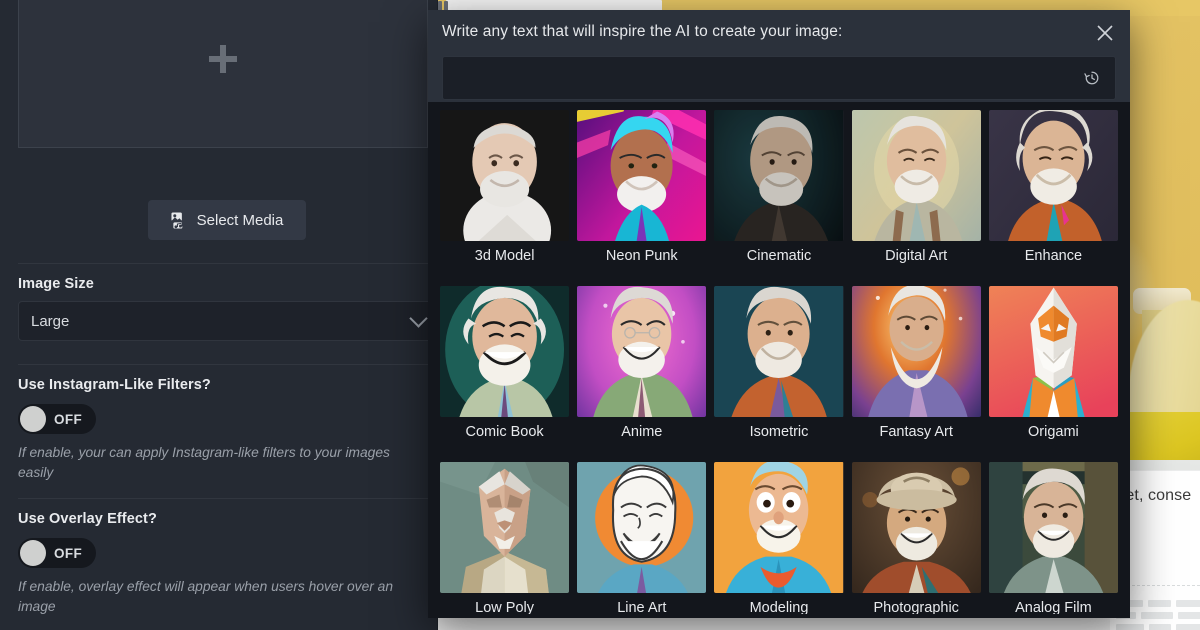 This screenshot has width=1200, height=630. Describe the element at coordinates (504, 432) in the screenshot. I see `style-label: Comic Book` at that location.